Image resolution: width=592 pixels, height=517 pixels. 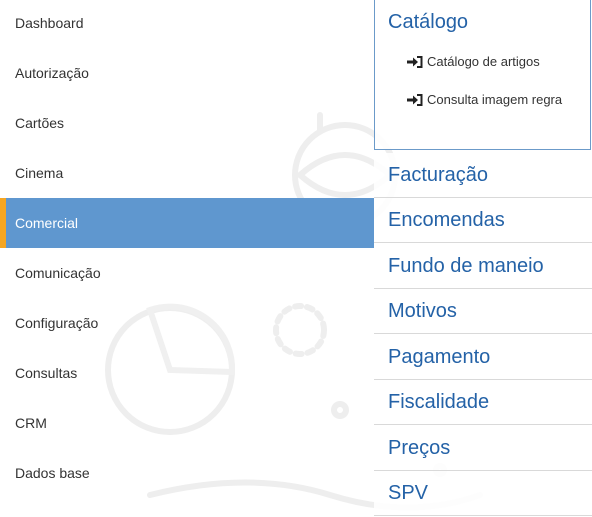 I want to click on sidebar-item-label: Dashboard, so click(x=49, y=23).